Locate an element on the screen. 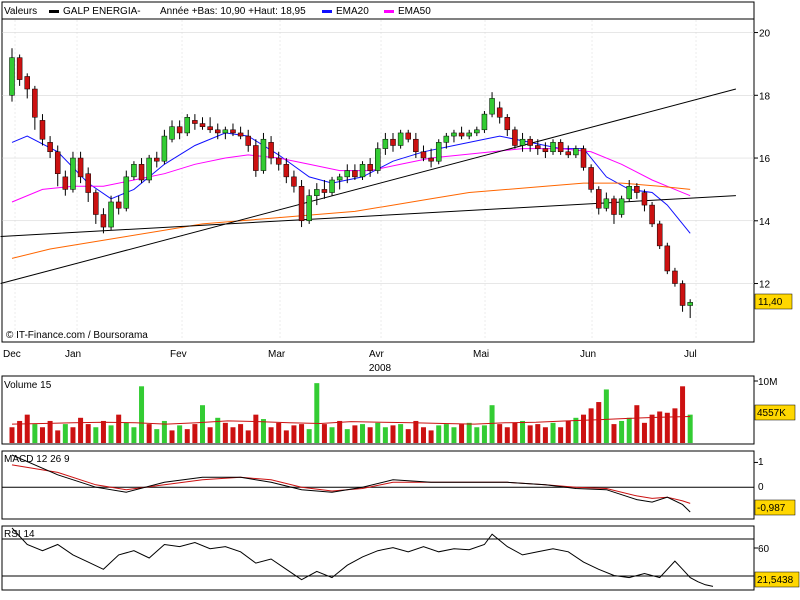 The width and height of the screenshot is (800, 600). volume-panel: Volume 15 10M 4557K is located at coordinates (398, 410).